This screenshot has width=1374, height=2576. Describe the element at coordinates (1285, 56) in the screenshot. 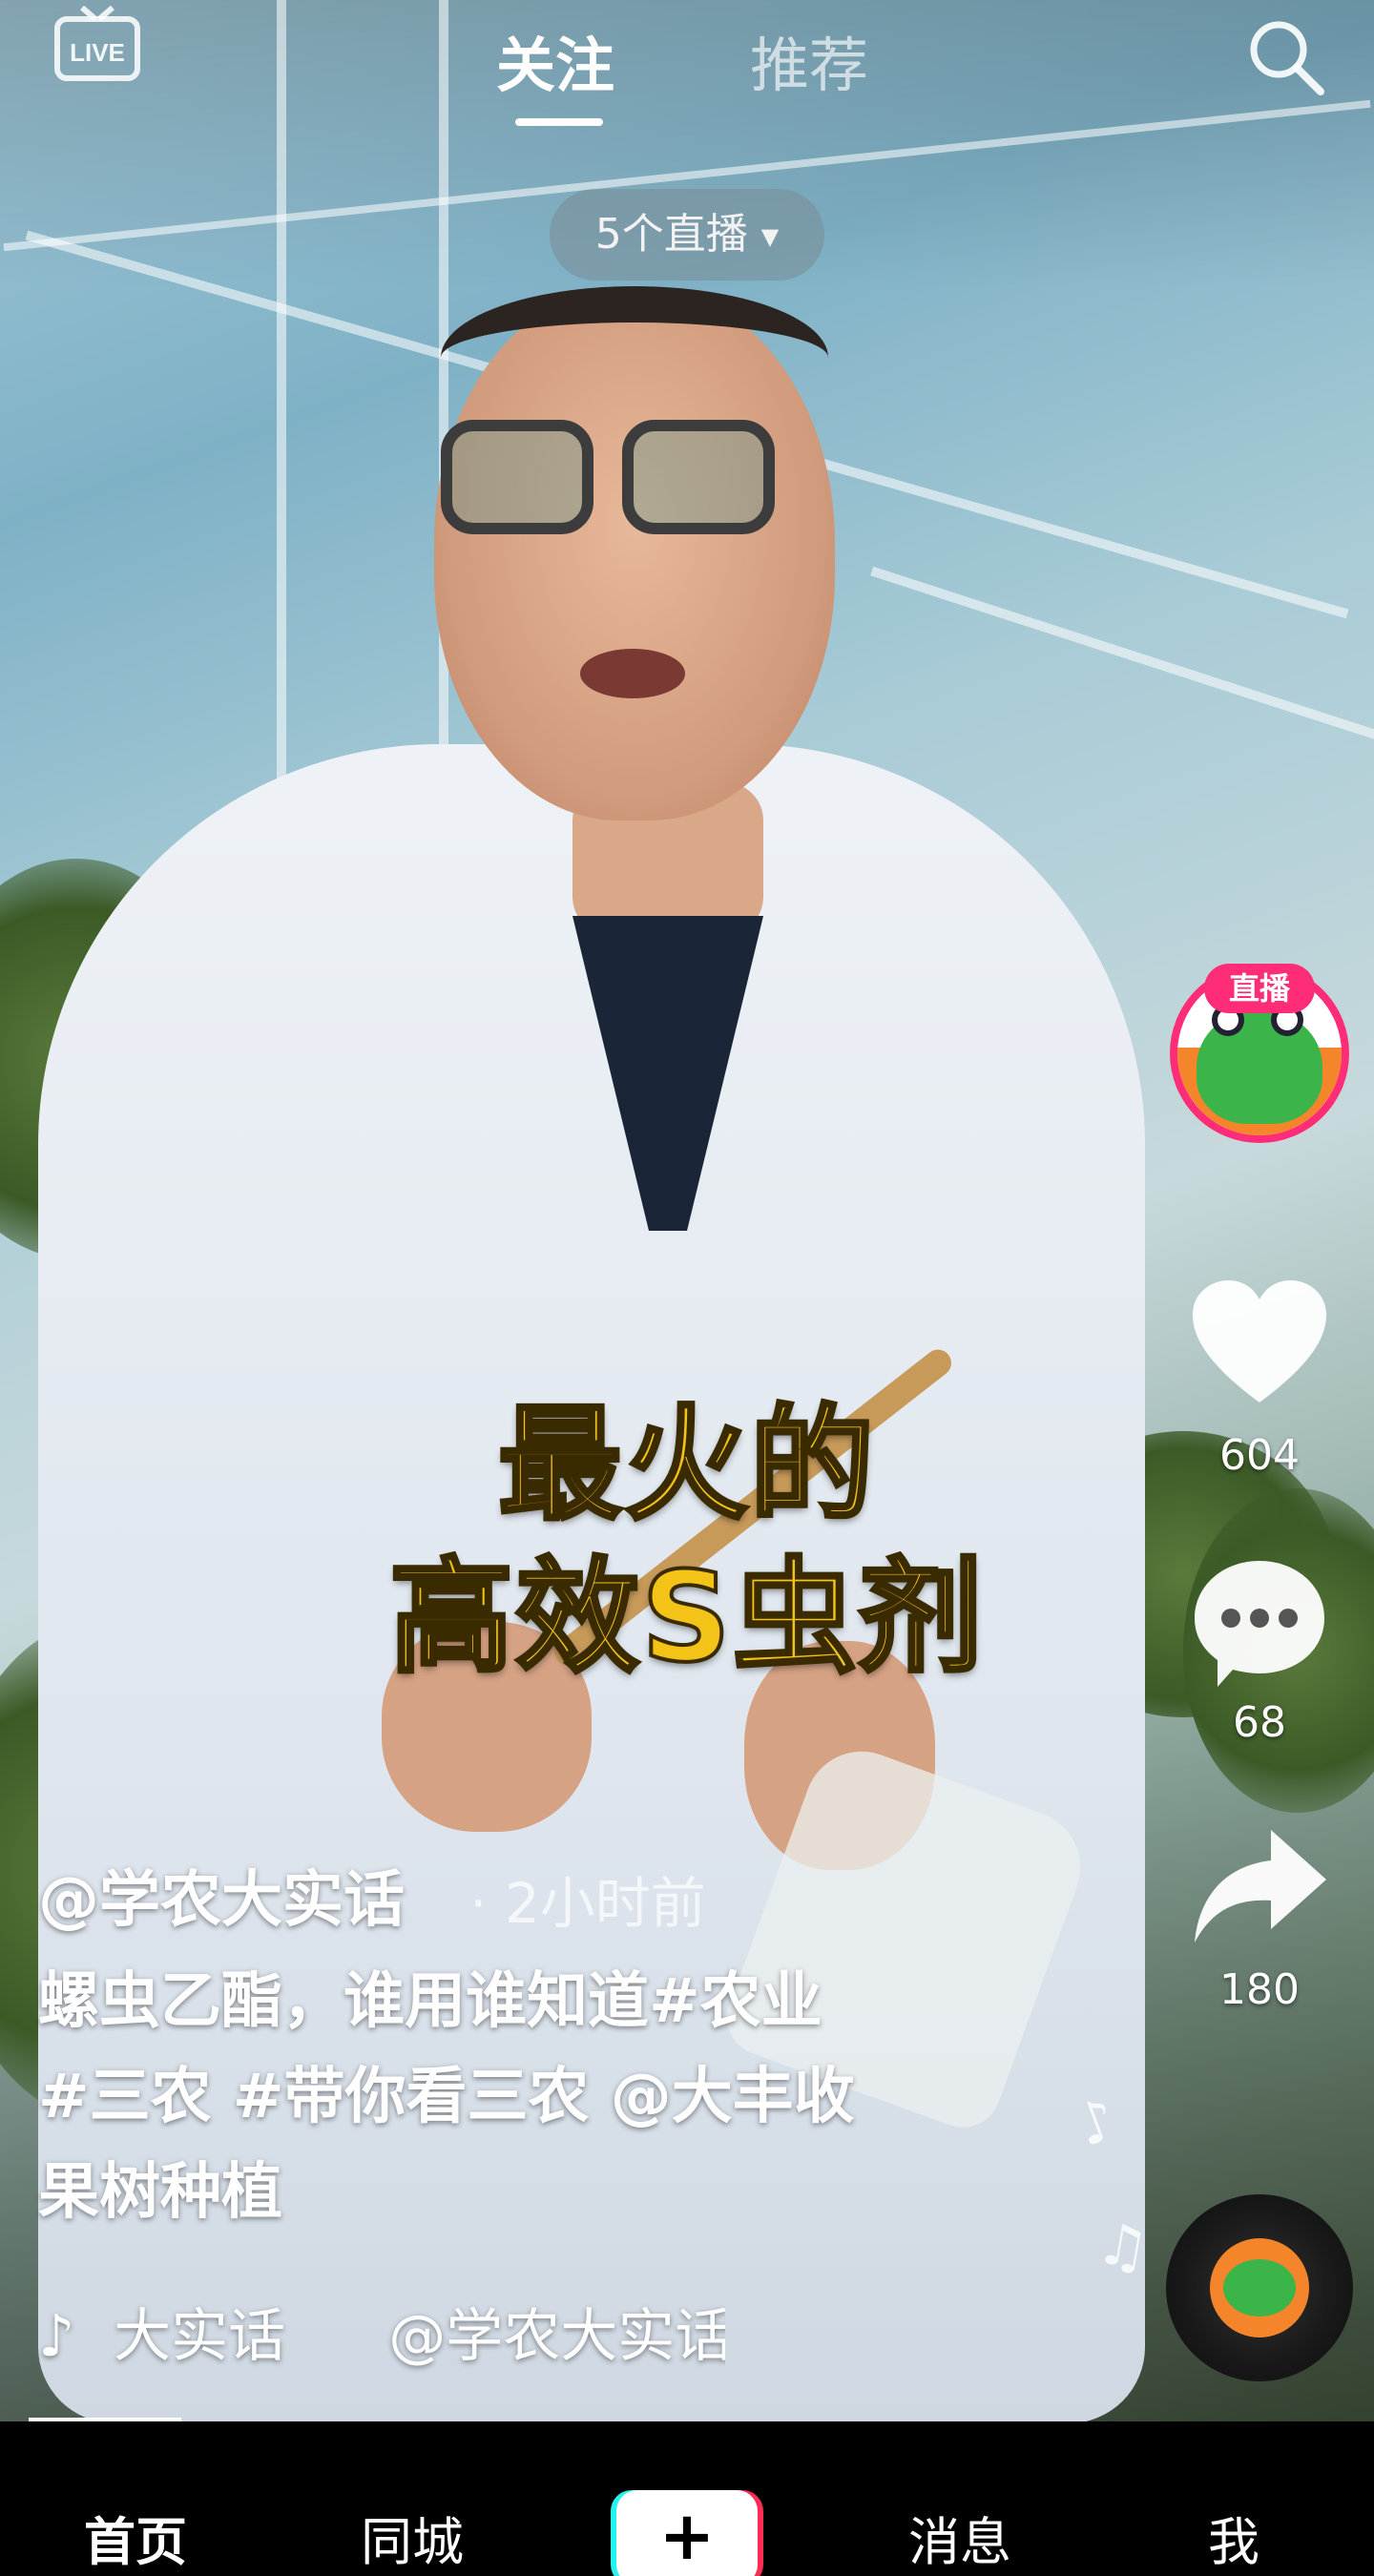

I see `search-icon` at that location.